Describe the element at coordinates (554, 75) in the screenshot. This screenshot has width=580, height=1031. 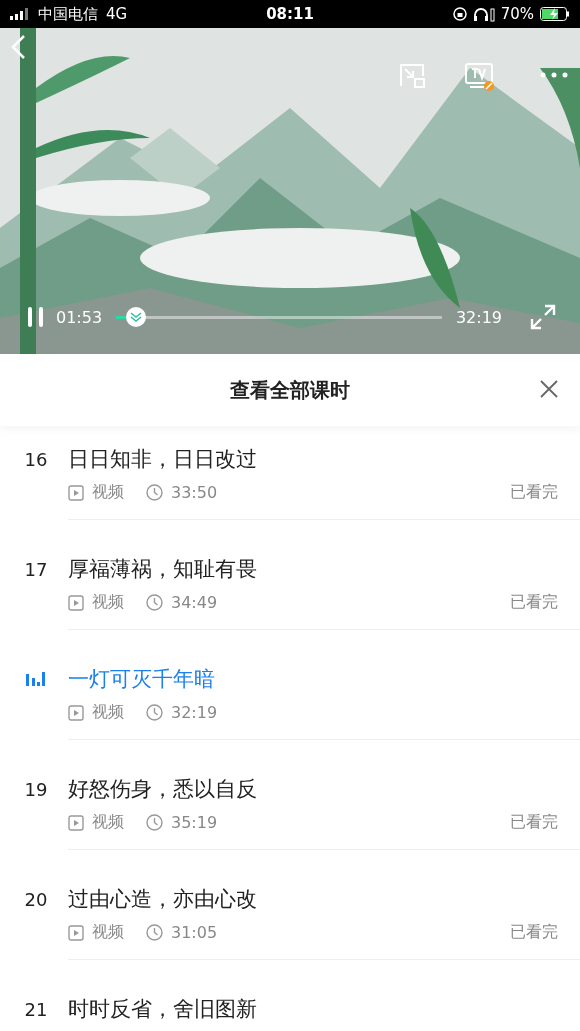
I see `more-button` at that location.